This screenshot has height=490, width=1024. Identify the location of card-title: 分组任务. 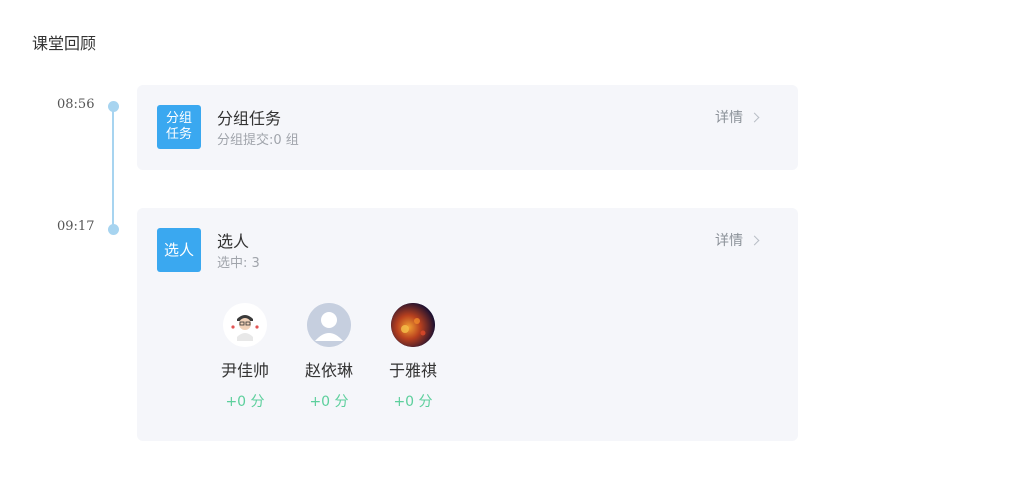
(249, 118).